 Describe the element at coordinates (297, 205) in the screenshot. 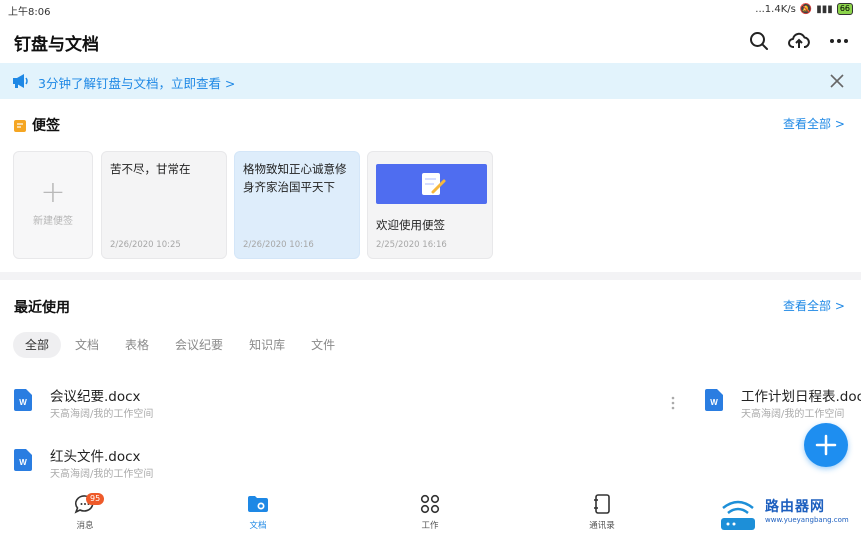

I see `note-card: 格物致知正心诚意修身齐家治国平天下 2/26/2020 10:16` at that location.